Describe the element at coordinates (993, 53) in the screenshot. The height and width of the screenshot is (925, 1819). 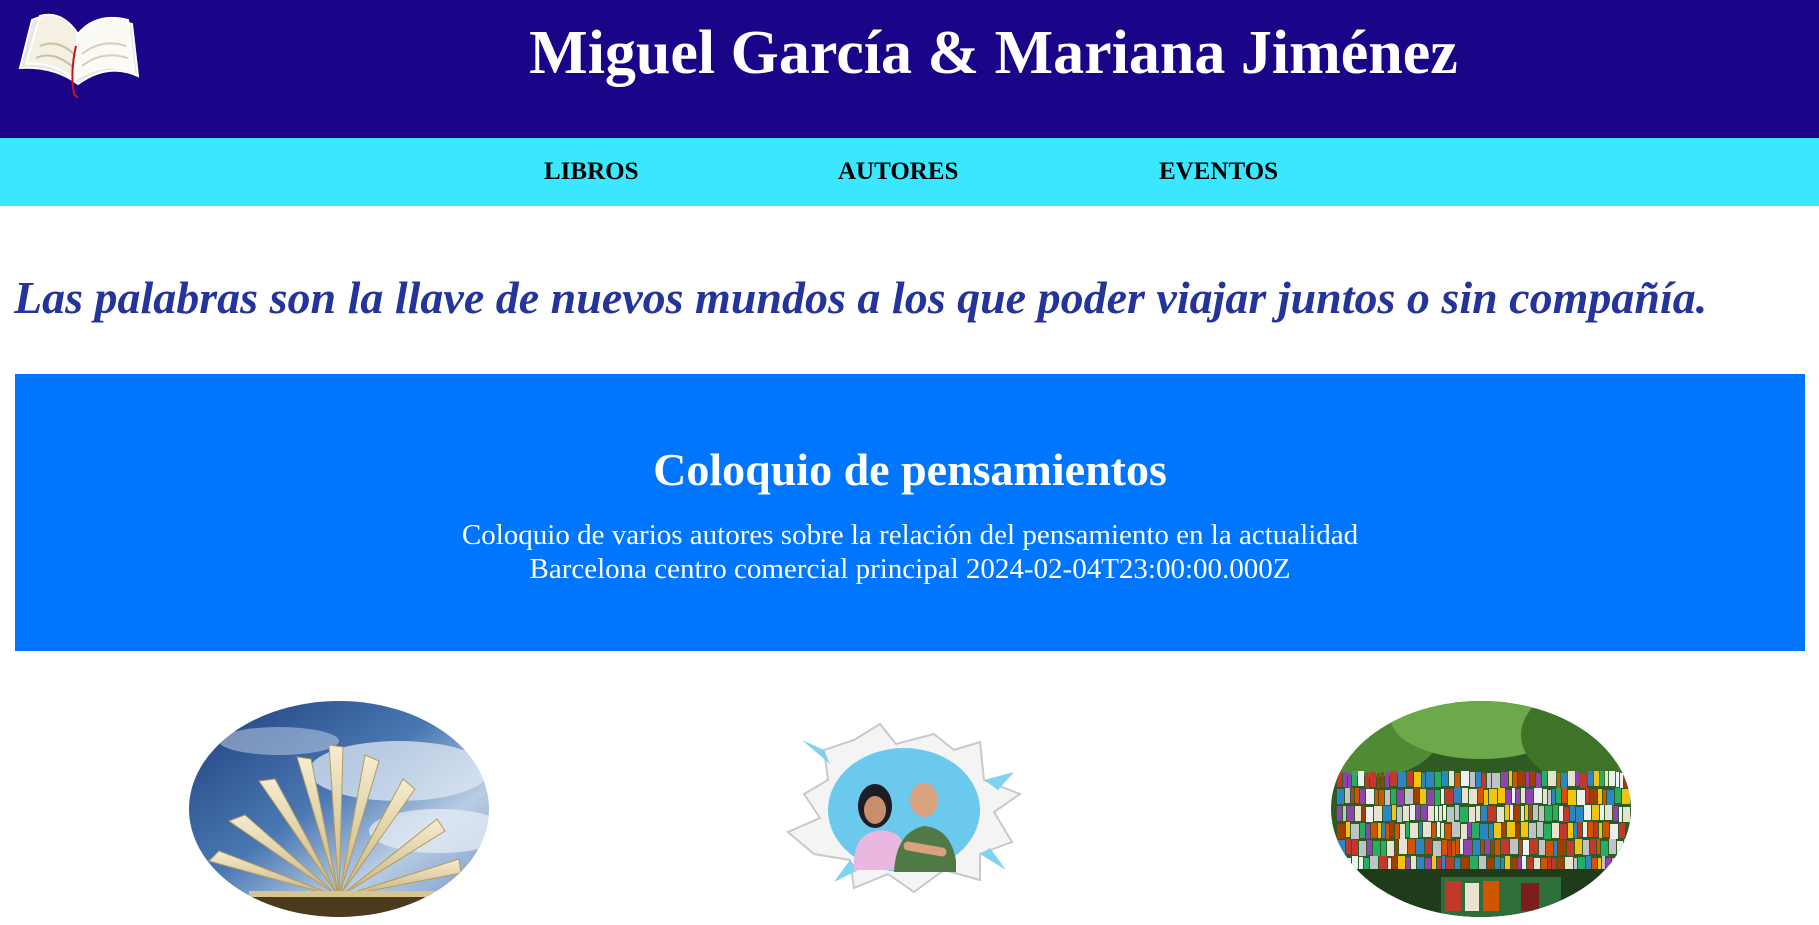
I see `site-title: Miguel García & Mariana Jiménez` at that location.